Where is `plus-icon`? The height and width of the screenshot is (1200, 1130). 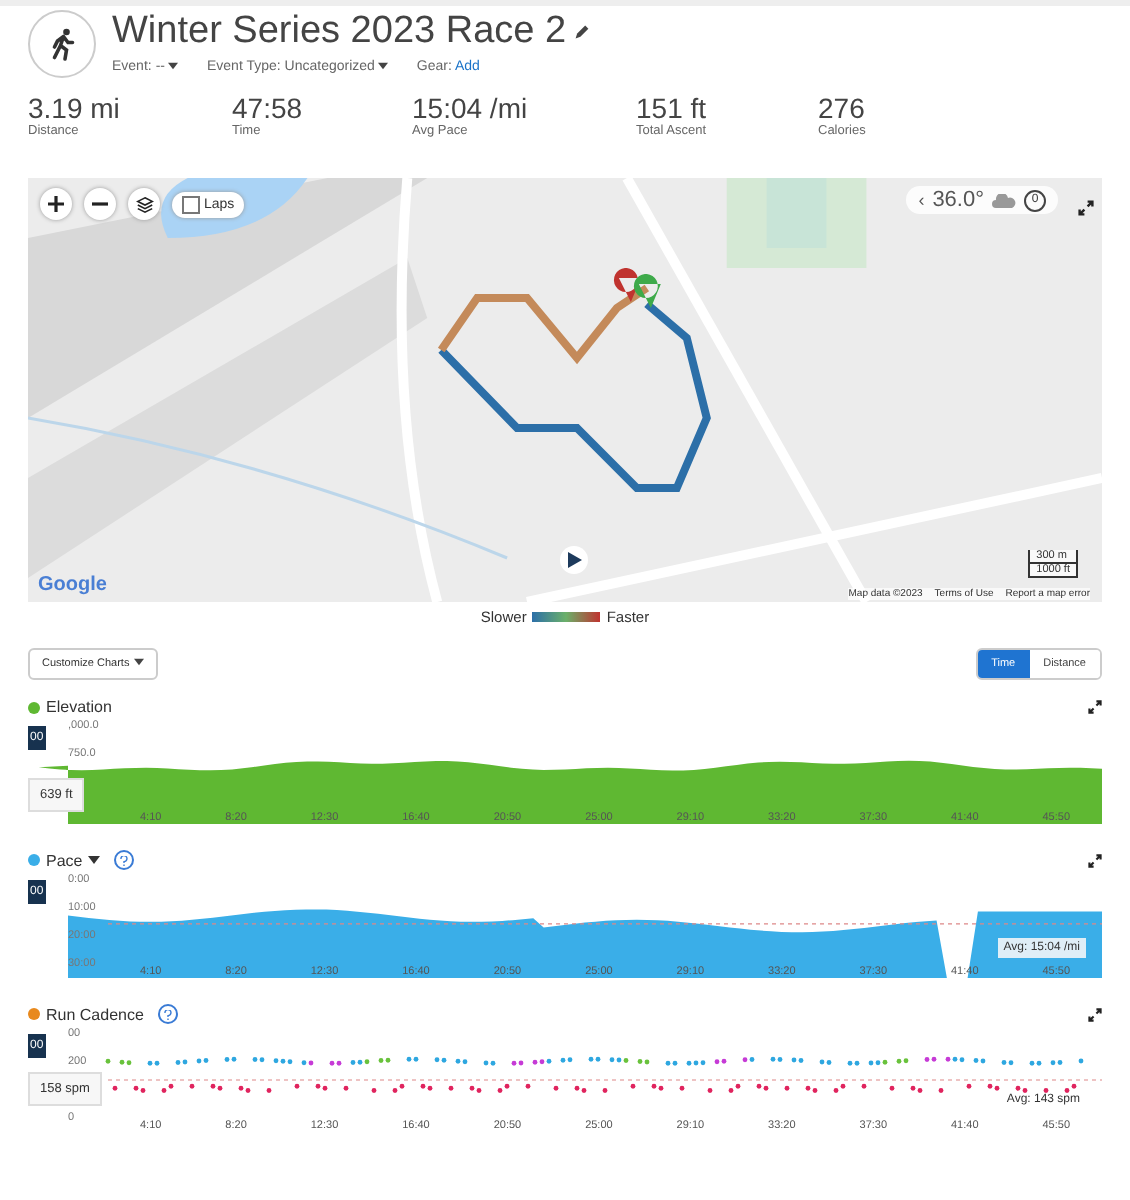 plus-icon is located at coordinates (56, 204).